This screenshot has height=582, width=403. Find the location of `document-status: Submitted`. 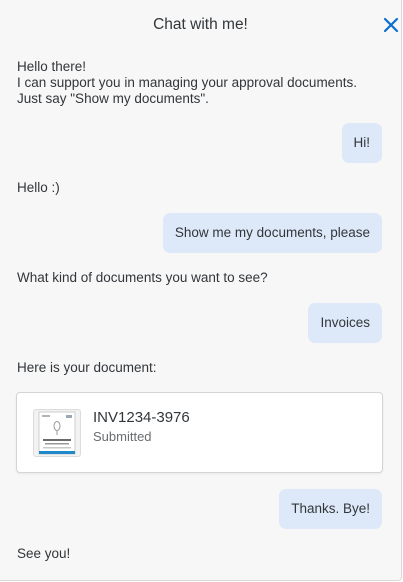

document-status: Submitted is located at coordinates (122, 436).